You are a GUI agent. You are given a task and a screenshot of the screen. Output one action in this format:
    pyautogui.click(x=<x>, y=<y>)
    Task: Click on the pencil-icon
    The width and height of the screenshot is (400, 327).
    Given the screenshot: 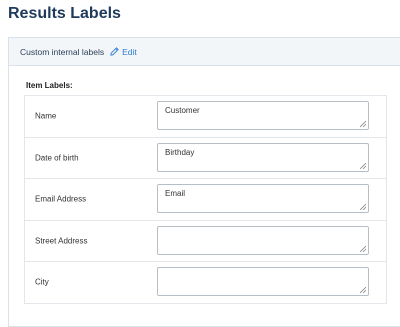 What is the action you would take?
    pyautogui.click(x=114, y=51)
    